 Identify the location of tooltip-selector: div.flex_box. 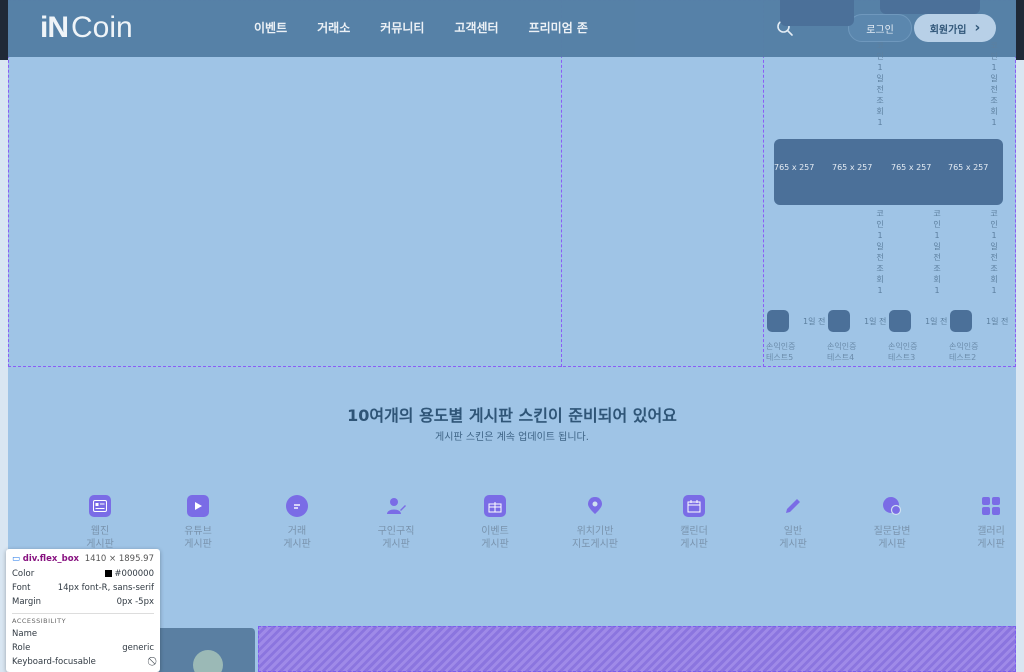
(51, 559).